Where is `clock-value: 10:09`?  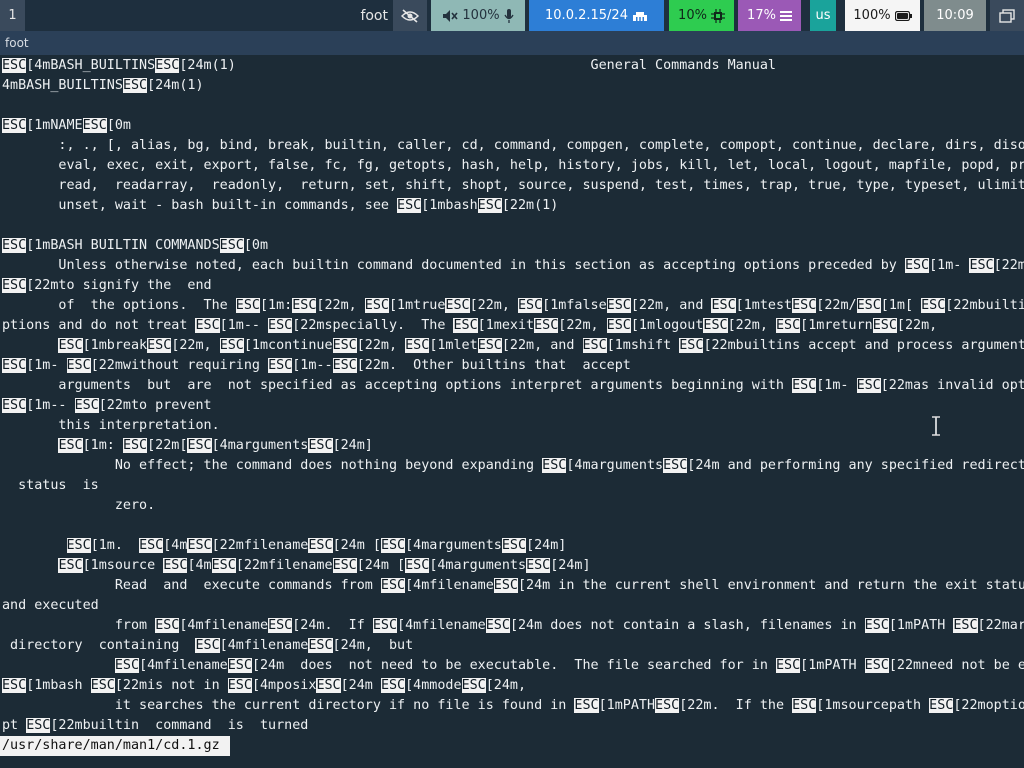
clock-value: 10:09 is located at coordinates (955, 15).